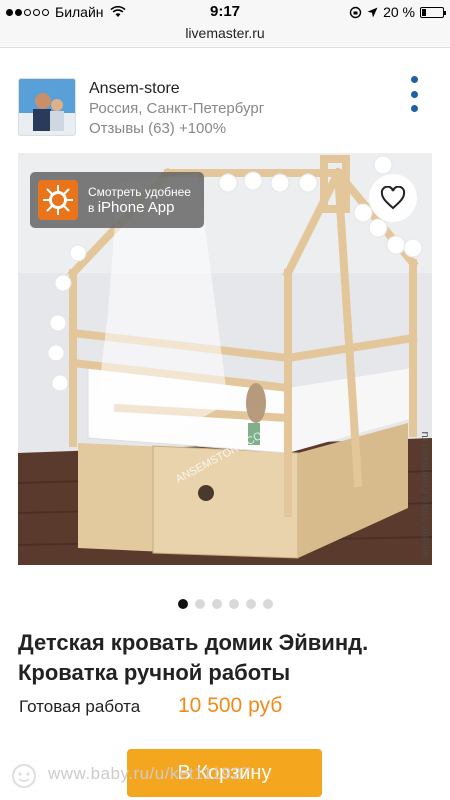  I want to click on address-bar: livemaster.ru, so click(225, 36).